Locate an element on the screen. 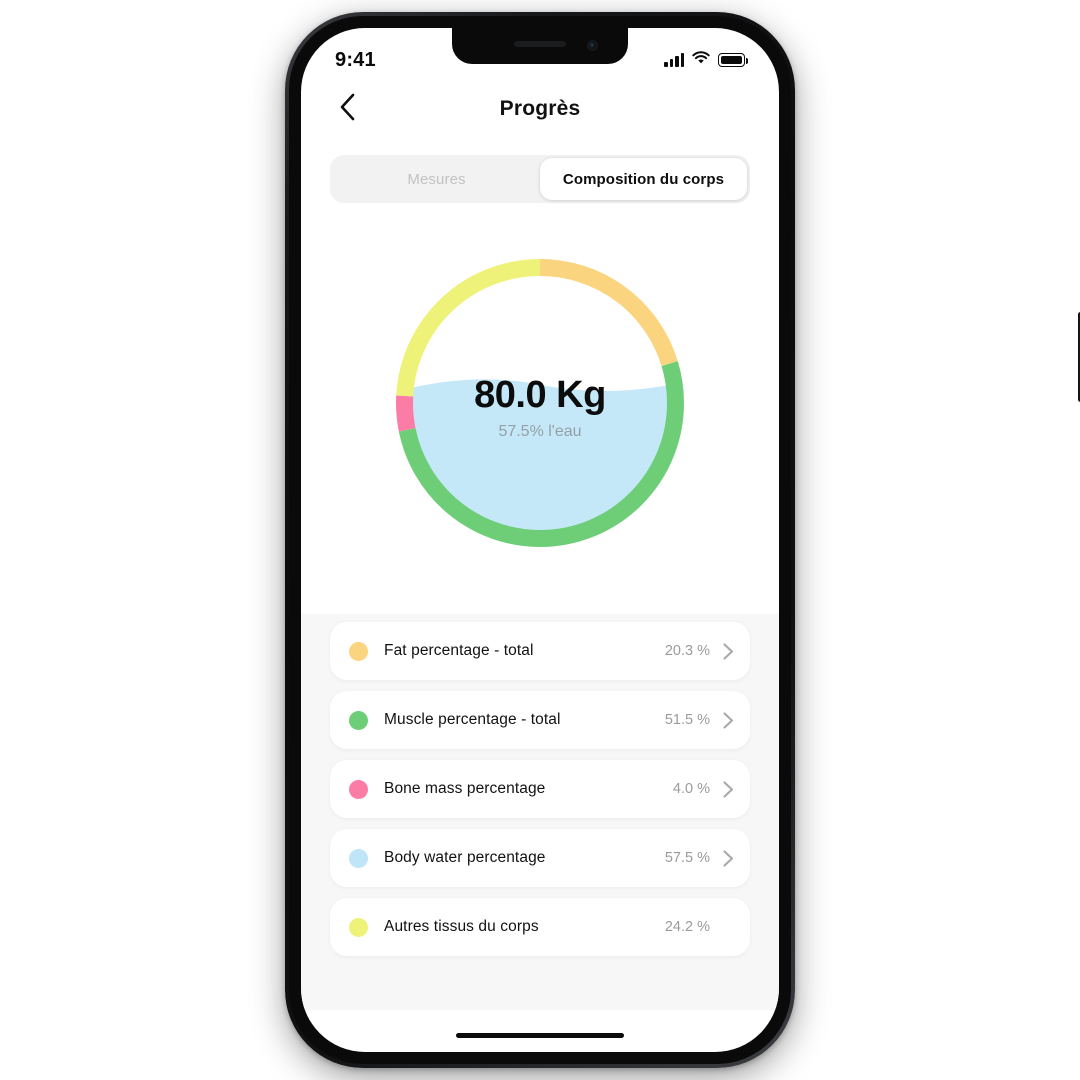  earpiece-speaker is located at coordinates (540, 44).